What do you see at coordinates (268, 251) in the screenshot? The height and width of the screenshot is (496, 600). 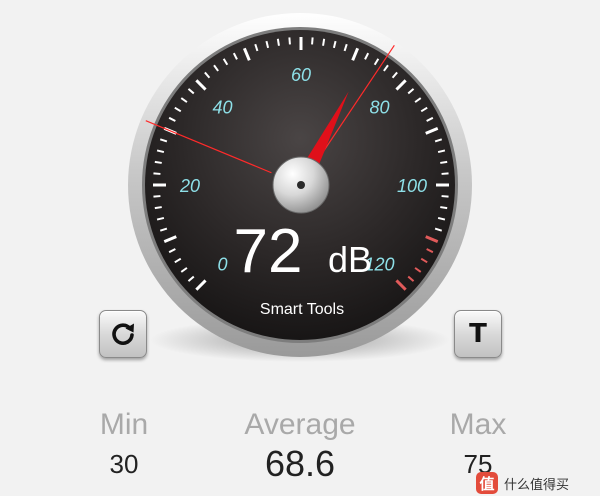 I see `reading-value: 72` at bounding box center [268, 251].